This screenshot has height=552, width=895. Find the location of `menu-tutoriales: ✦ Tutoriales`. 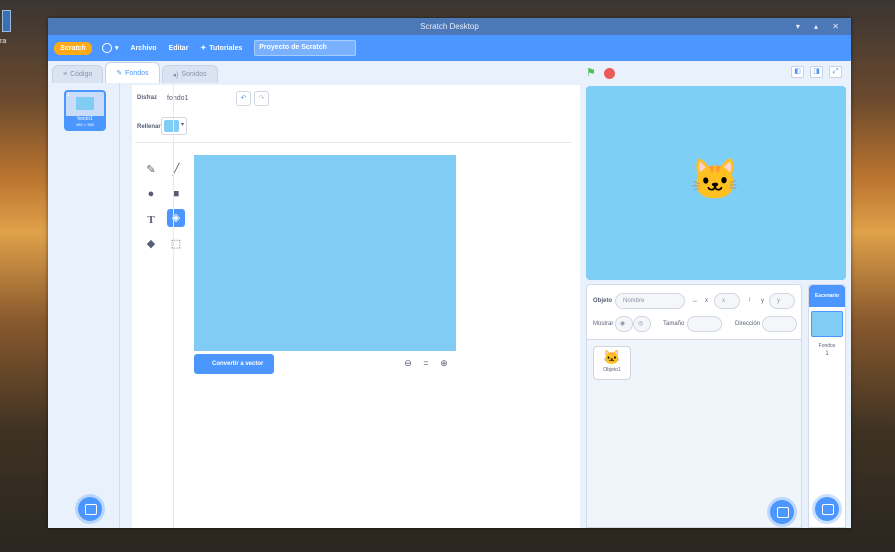

menu-tutoriales: ✦ Tutoriales is located at coordinates (221, 48).